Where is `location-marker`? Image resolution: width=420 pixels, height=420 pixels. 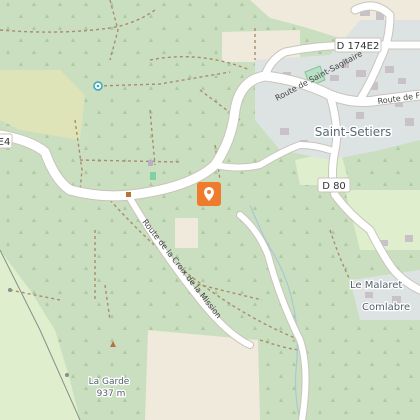 location-marker is located at coordinates (209, 194).